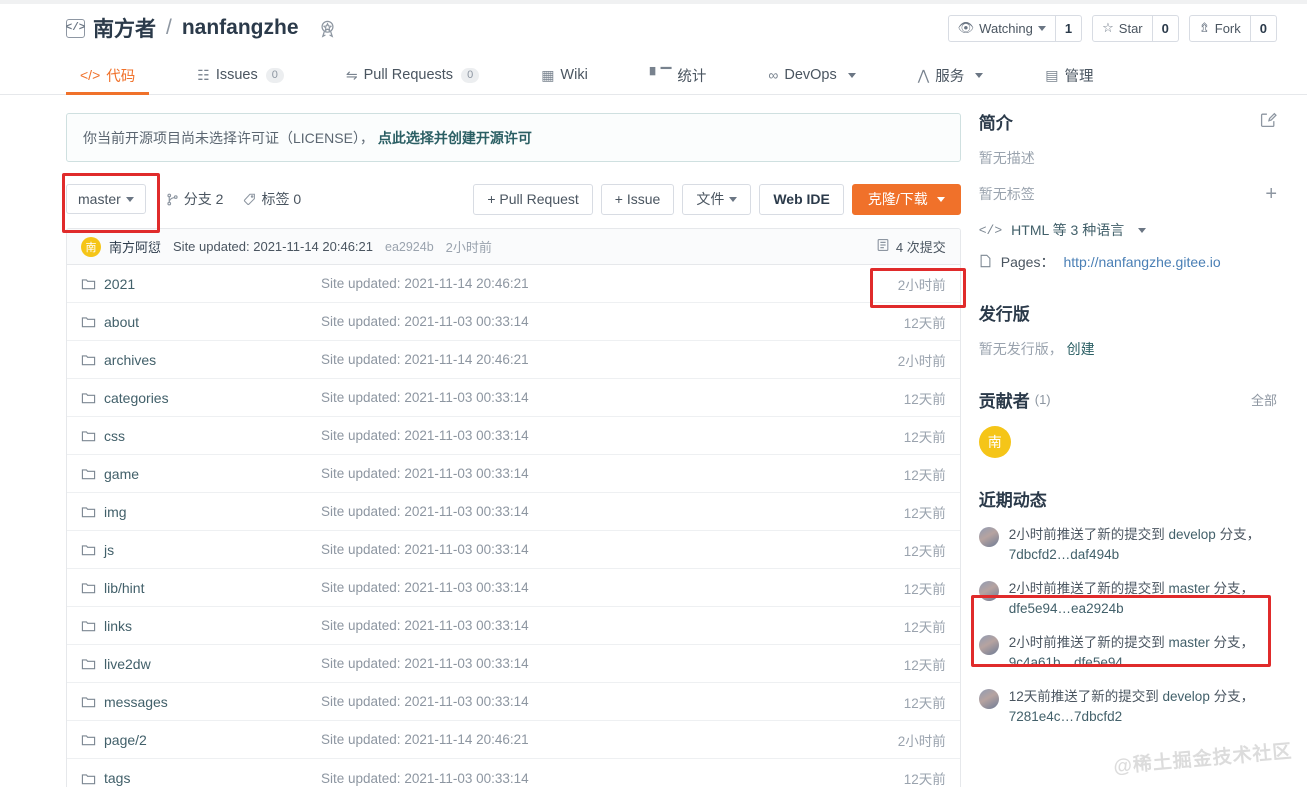 Image resolution: width=1307 pixels, height=787 pixels. What do you see at coordinates (811, 75) in the screenshot?
I see `tab-devops: ∞ DevOps` at bounding box center [811, 75].